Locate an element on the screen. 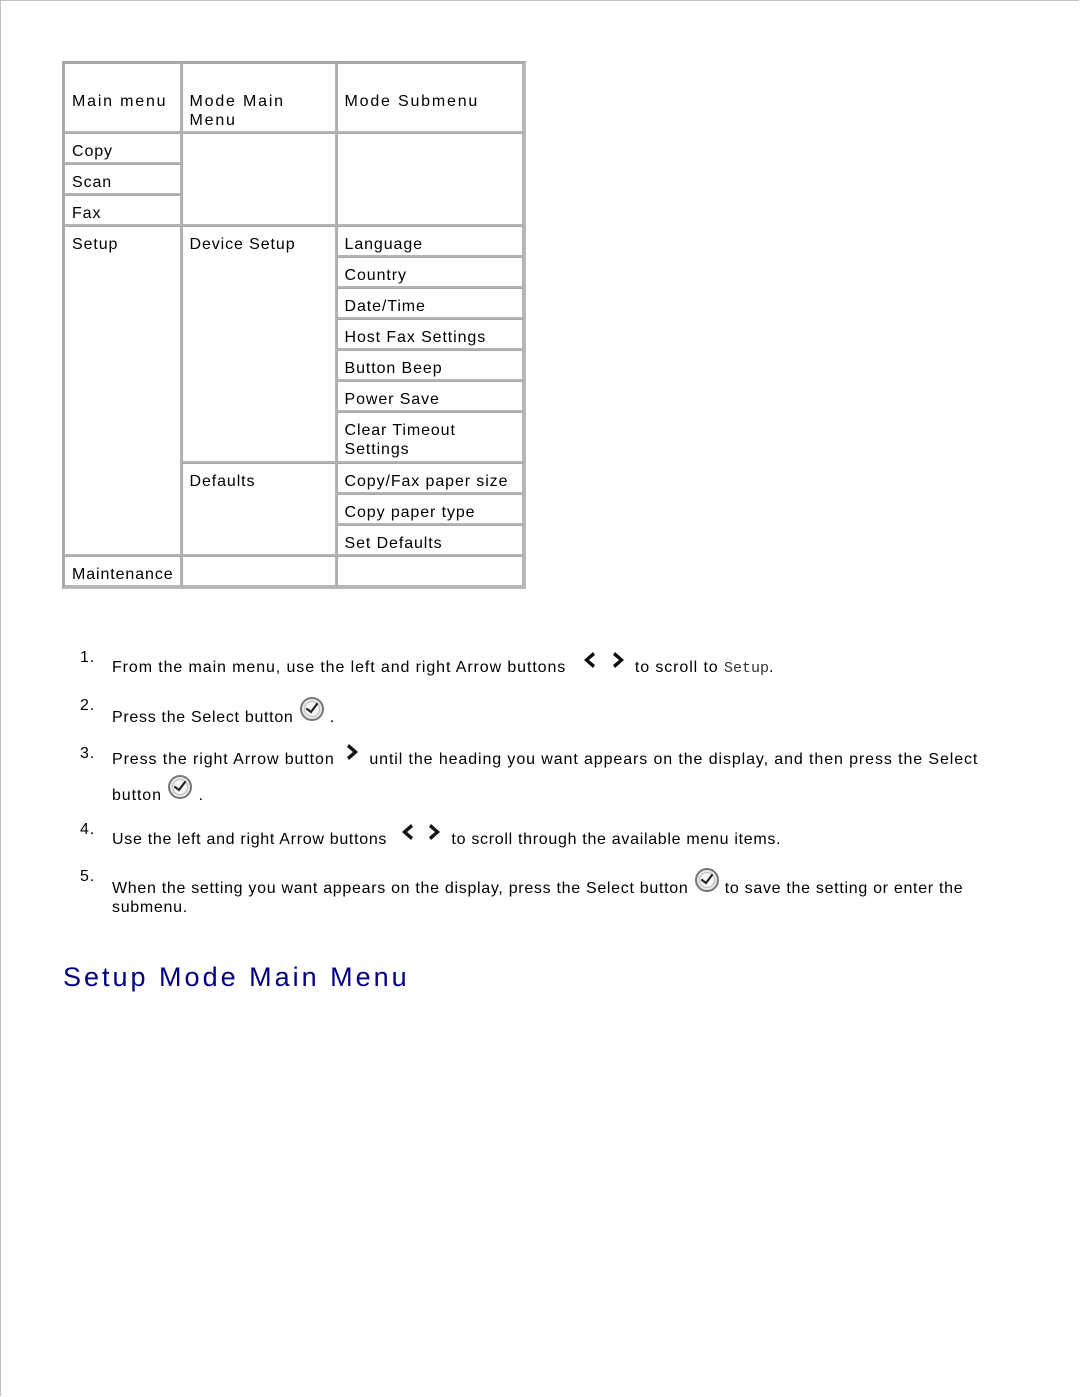 The width and height of the screenshot is (1080, 1397). submenu-set-defaults: Set Defaults is located at coordinates (430, 540).